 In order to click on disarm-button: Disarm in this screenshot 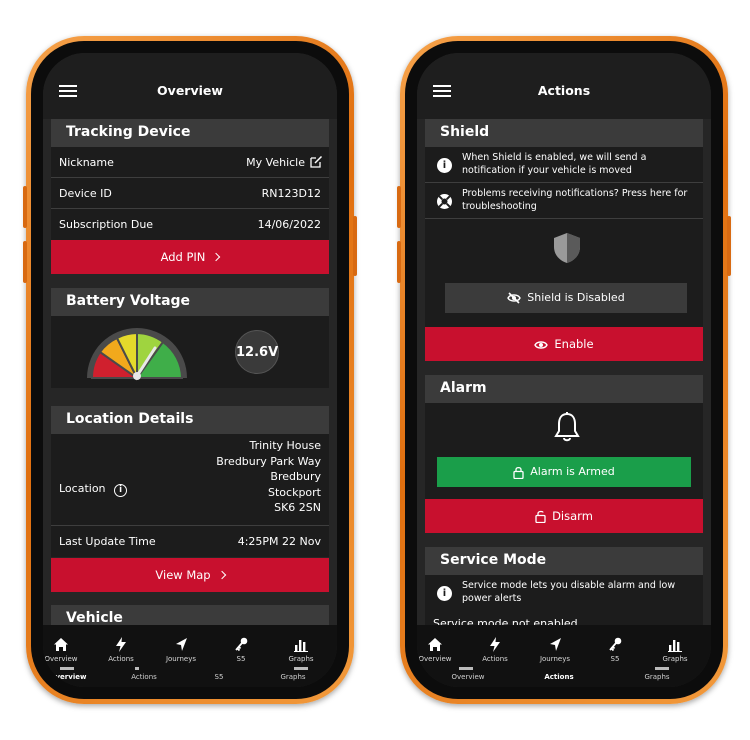, I will do `click(564, 516)`.